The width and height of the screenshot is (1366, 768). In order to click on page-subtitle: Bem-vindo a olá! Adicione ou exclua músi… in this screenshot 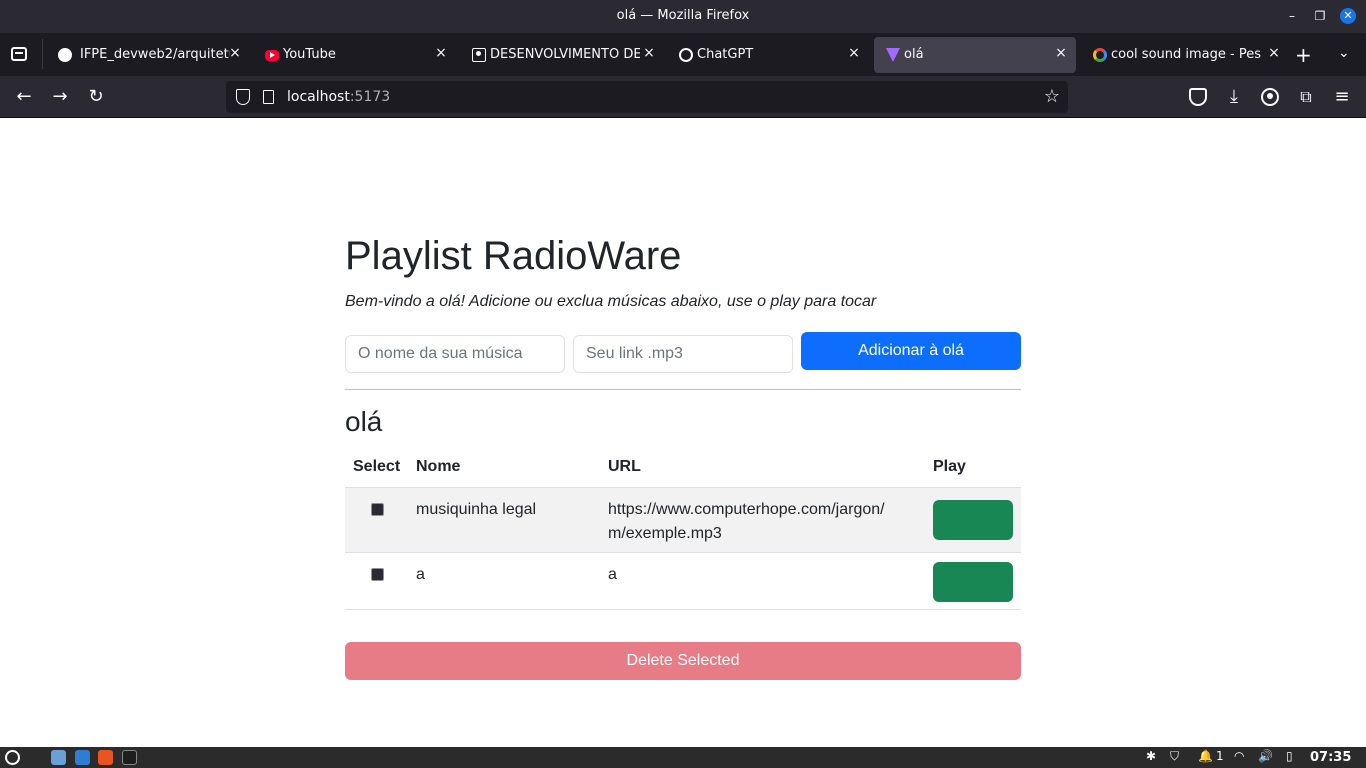, I will do `click(611, 301)`.